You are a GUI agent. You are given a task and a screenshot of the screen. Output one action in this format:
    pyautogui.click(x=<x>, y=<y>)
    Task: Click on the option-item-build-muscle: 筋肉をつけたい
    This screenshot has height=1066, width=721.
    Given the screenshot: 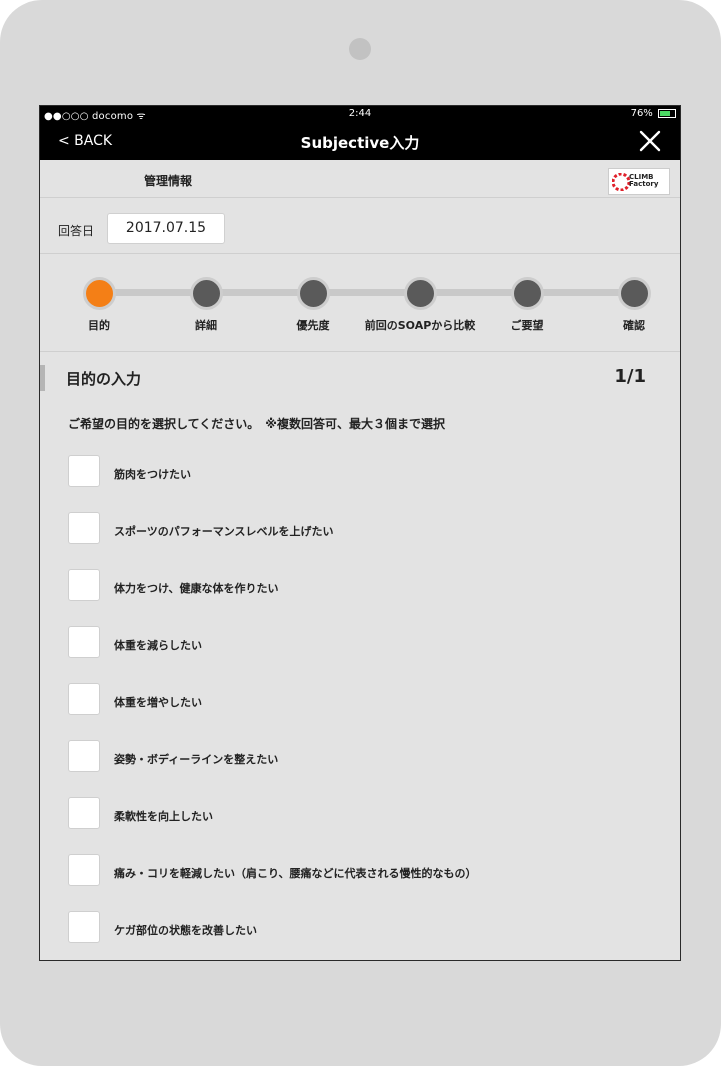 What is the action you would take?
    pyautogui.click(x=358, y=472)
    